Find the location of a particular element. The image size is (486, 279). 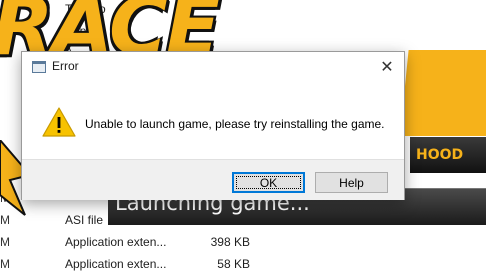

close-button: ✕ is located at coordinates (387, 66).